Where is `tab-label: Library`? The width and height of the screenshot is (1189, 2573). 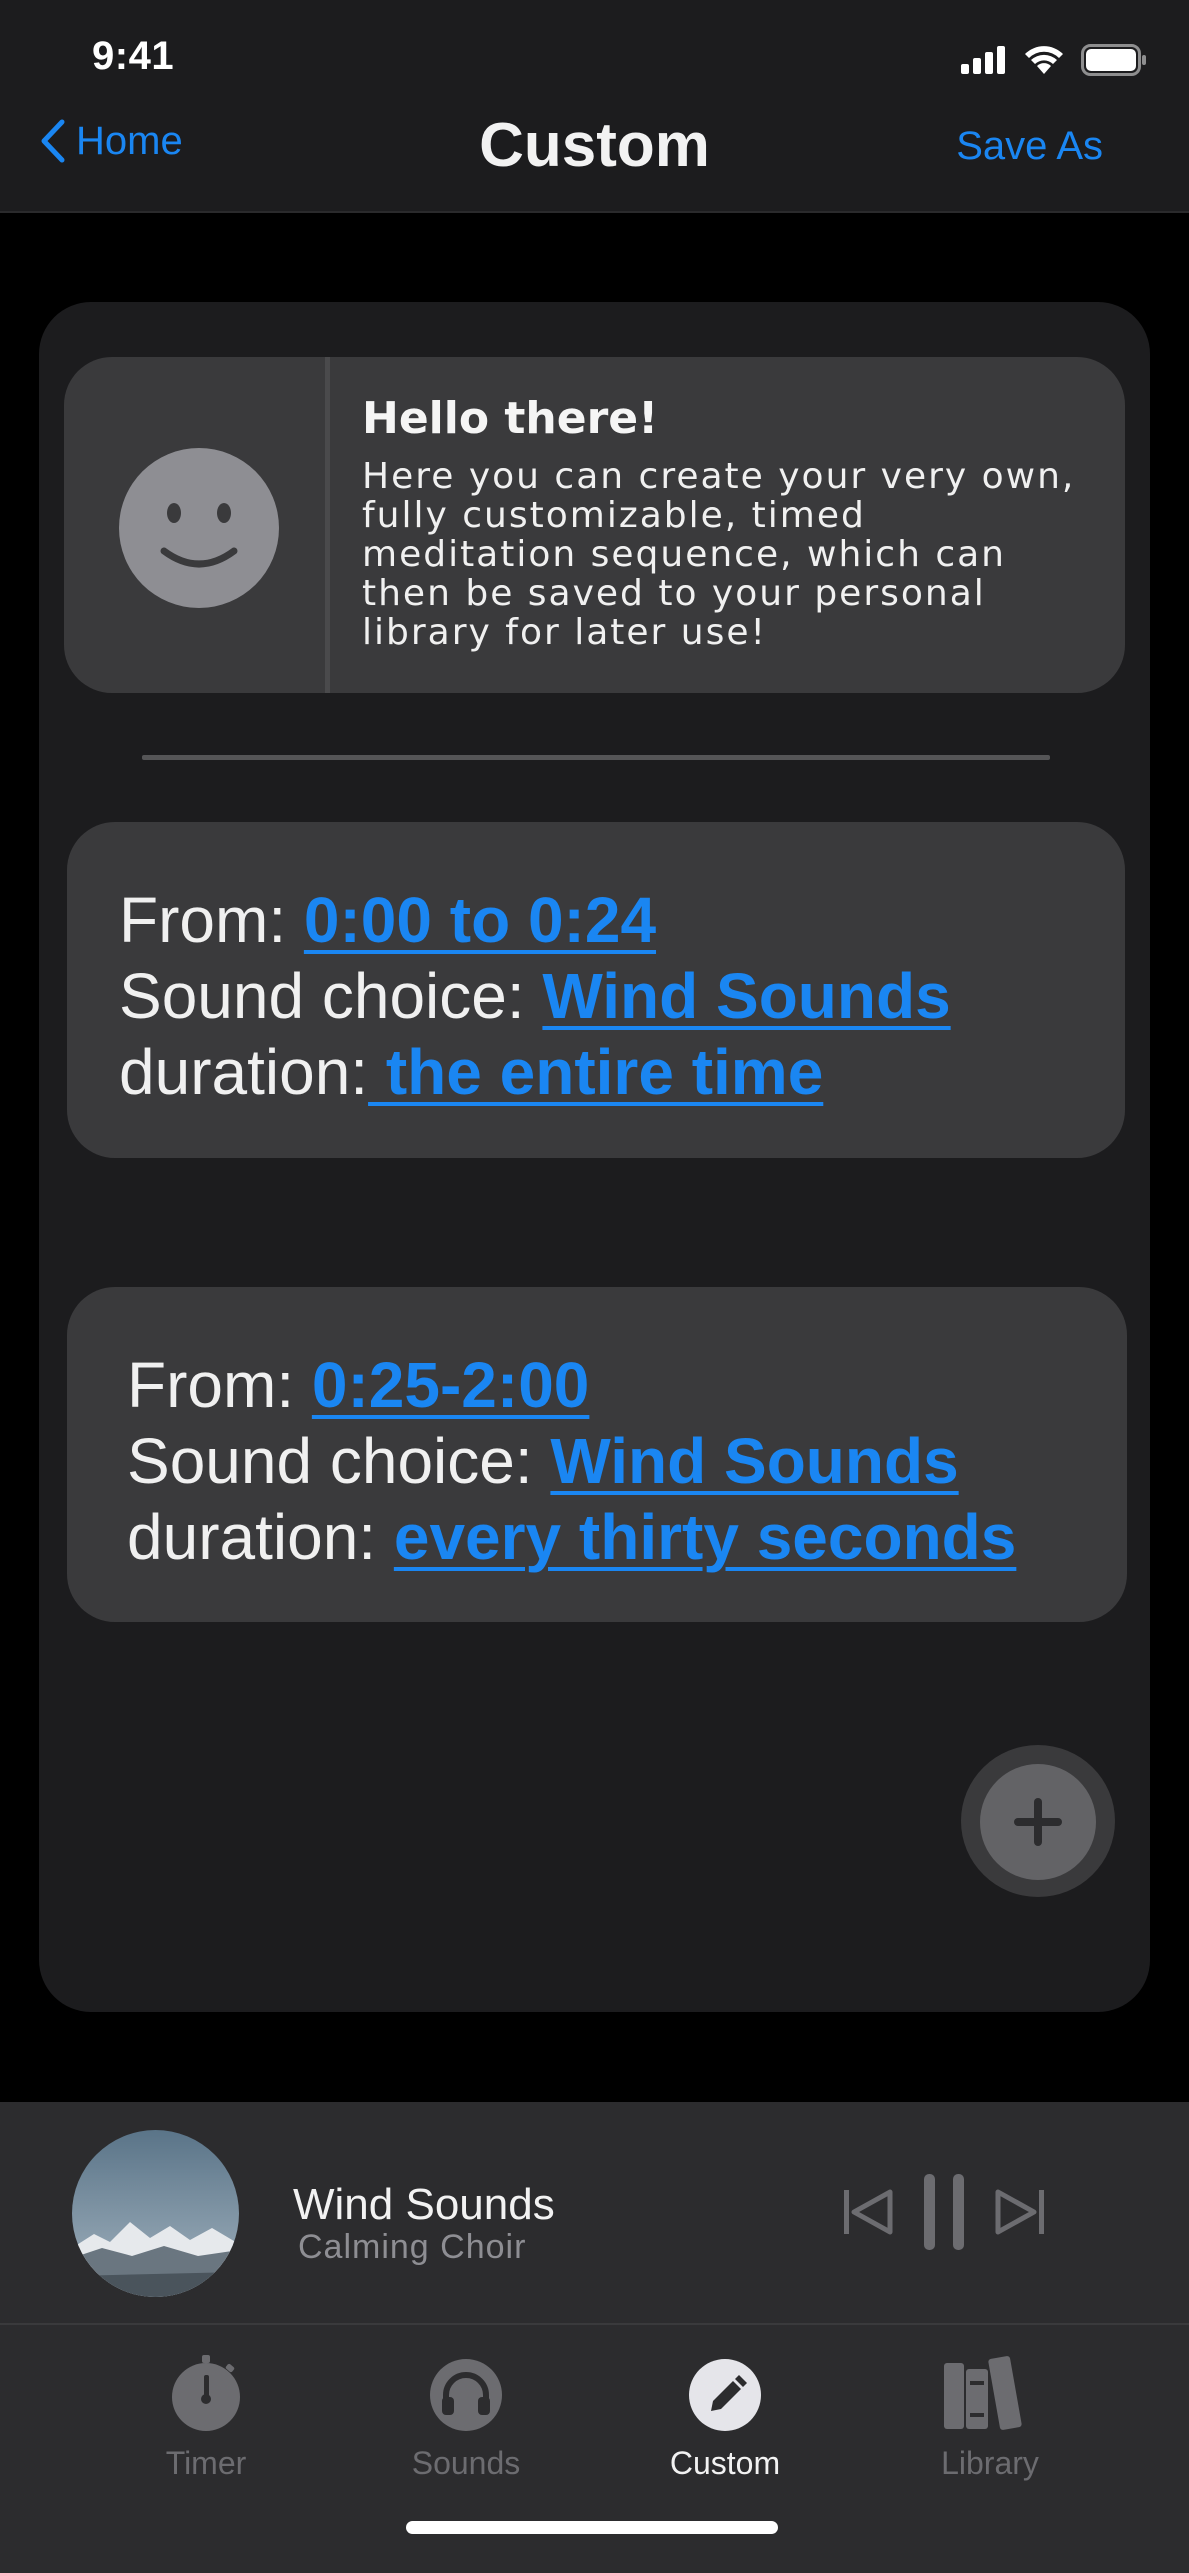 tab-label: Library is located at coordinates (990, 2463).